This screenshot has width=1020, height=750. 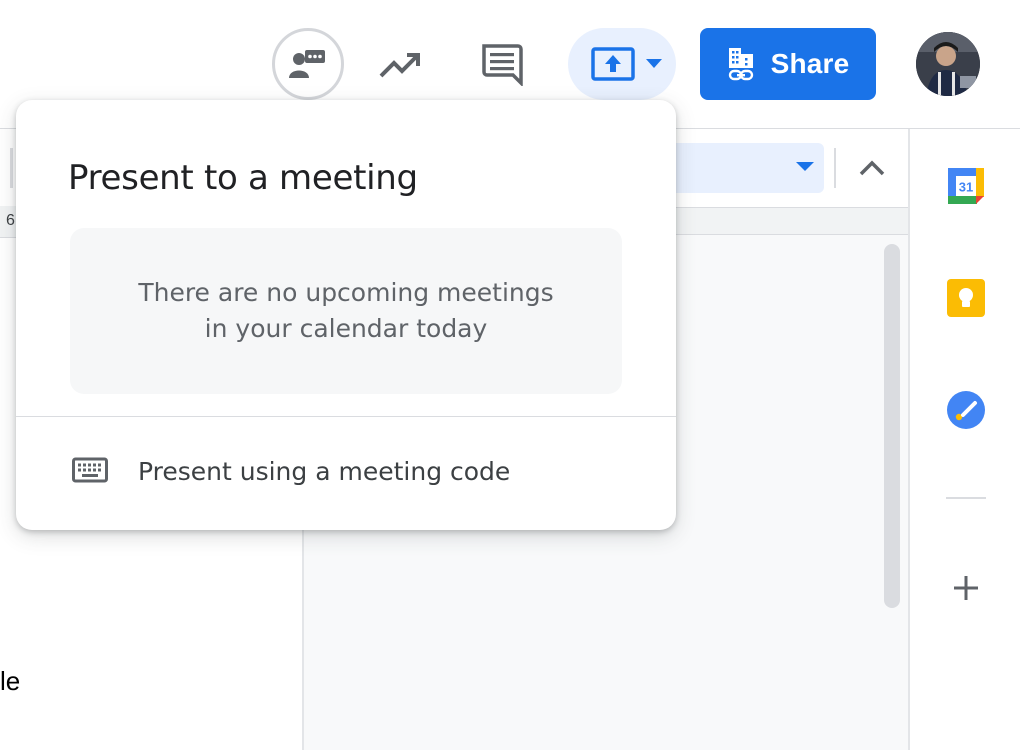 What do you see at coordinates (805, 166) in the screenshot?
I see `style-dropdown-caret-icon` at bounding box center [805, 166].